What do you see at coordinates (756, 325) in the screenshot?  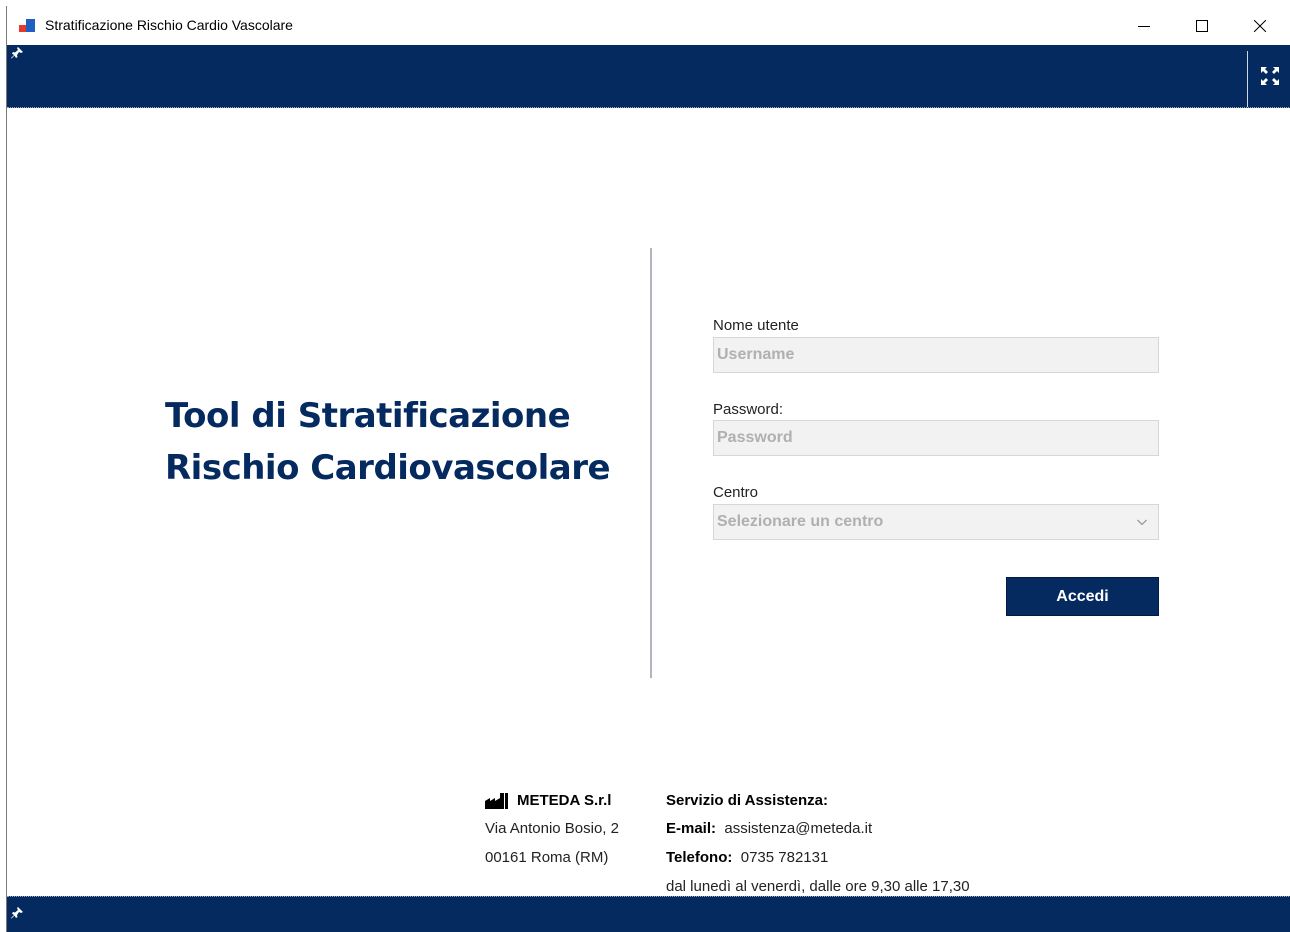 I see `username-label: Nome utente` at bounding box center [756, 325].